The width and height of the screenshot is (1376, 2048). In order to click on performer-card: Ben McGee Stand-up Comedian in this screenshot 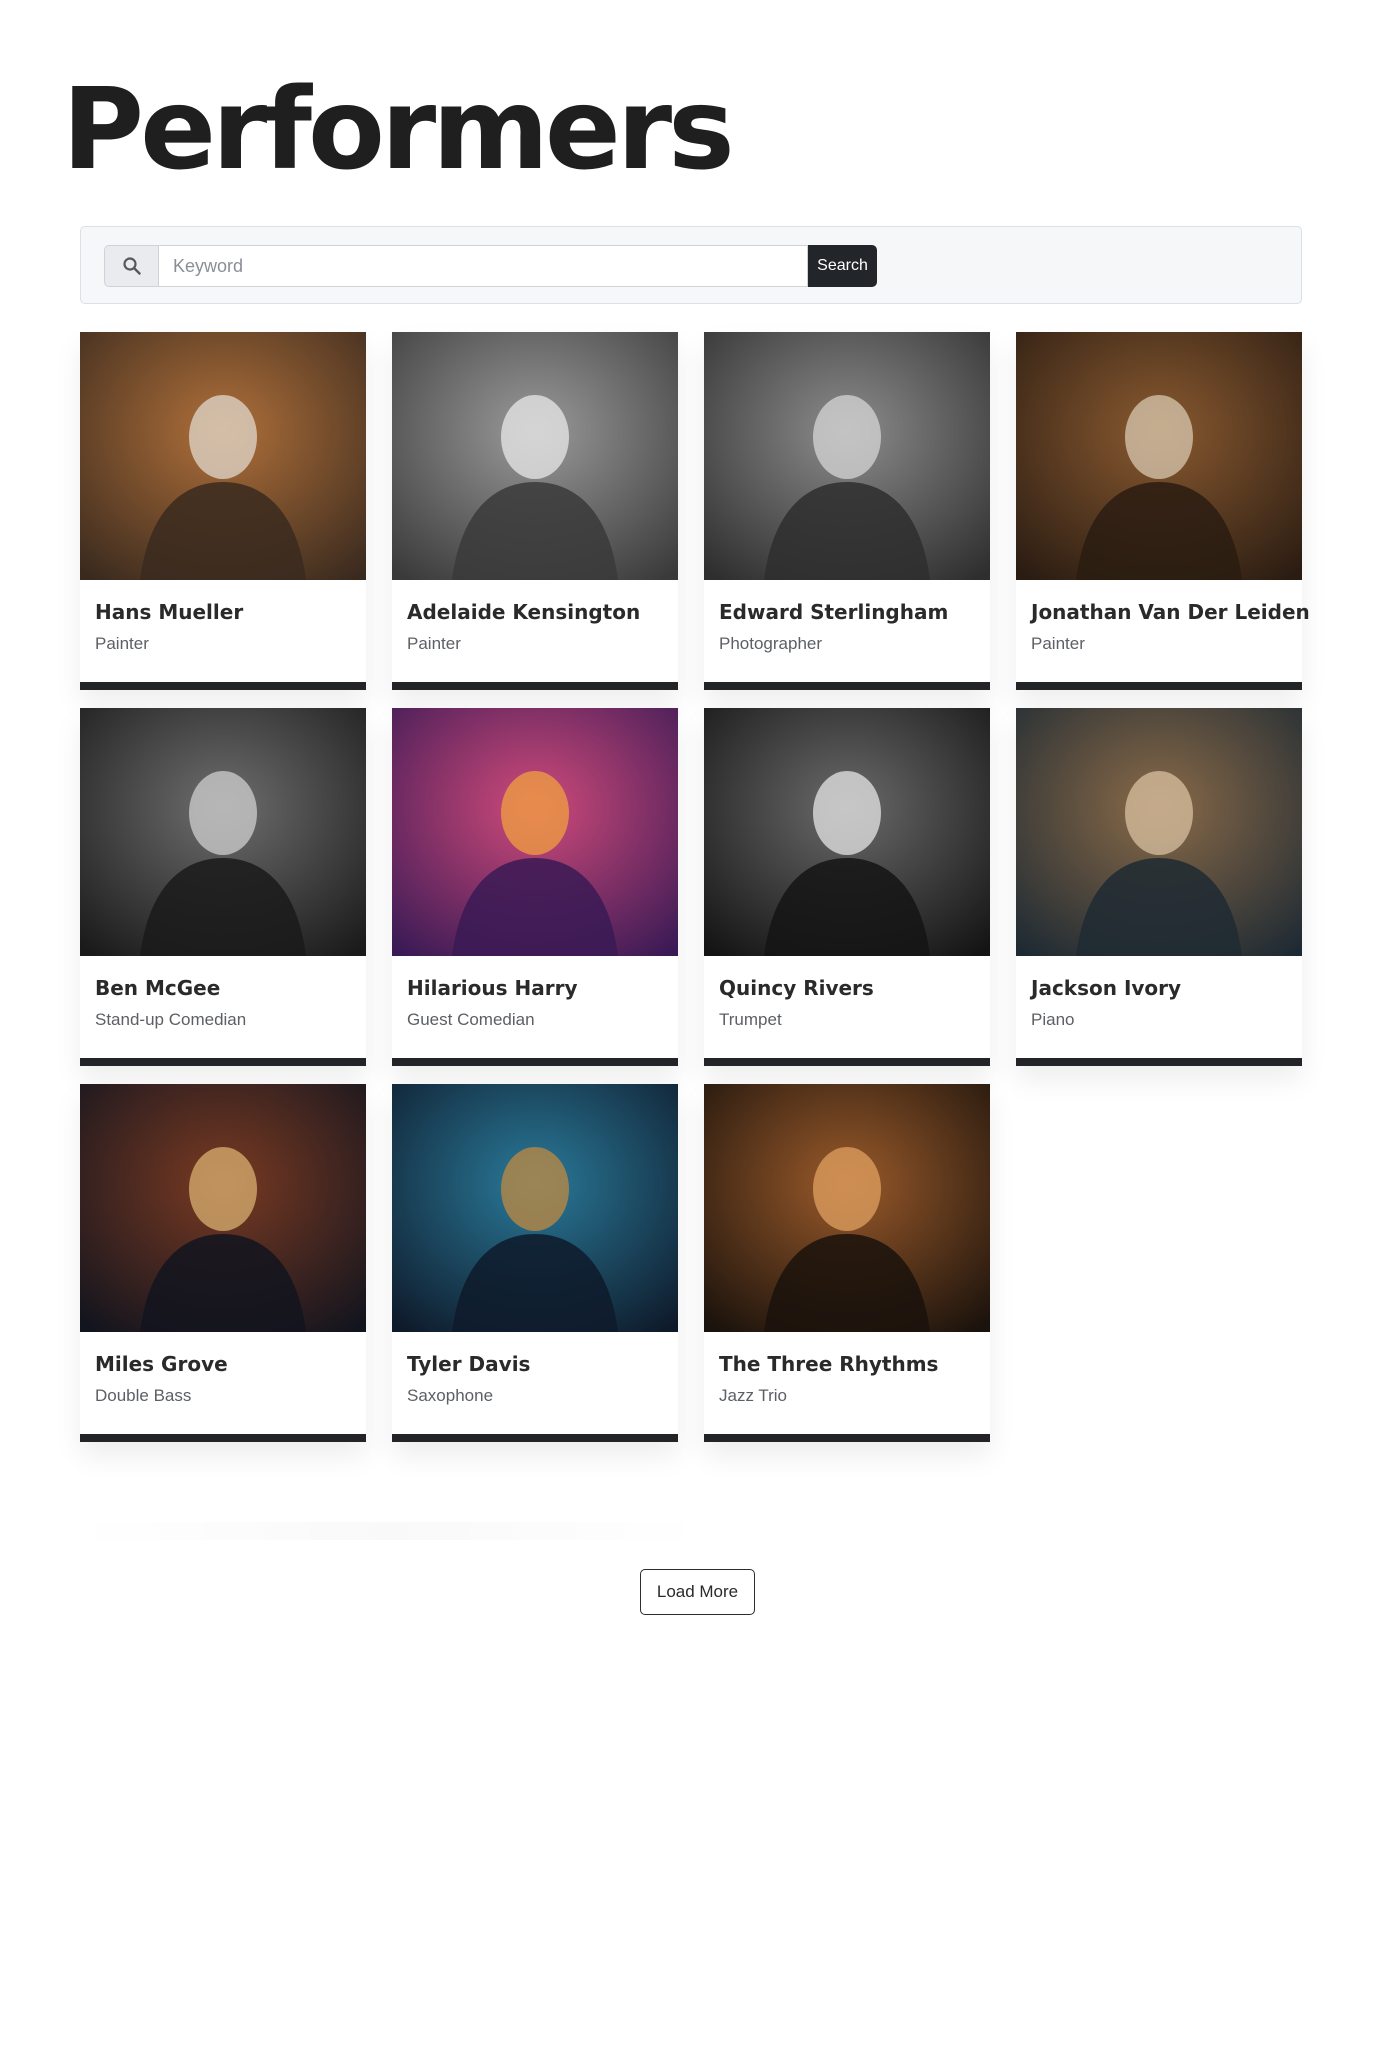, I will do `click(223, 887)`.